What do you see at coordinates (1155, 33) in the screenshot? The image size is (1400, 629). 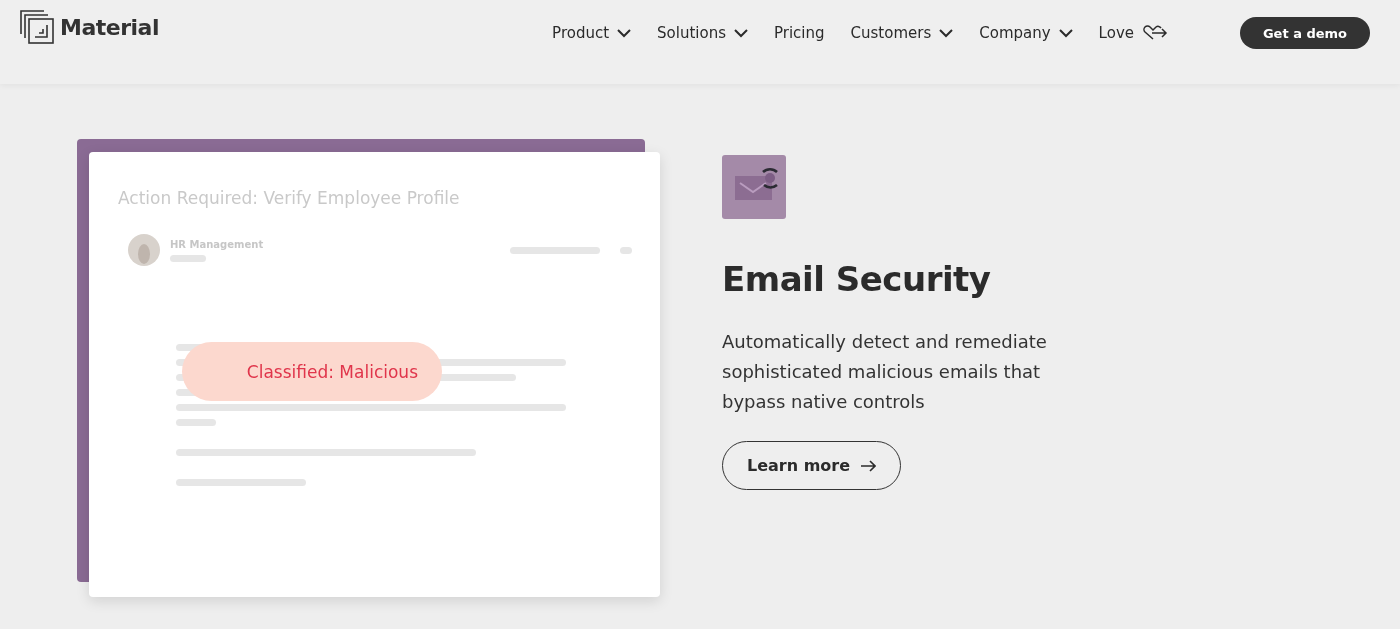 I see `heart-arrow-icon` at bounding box center [1155, 33].